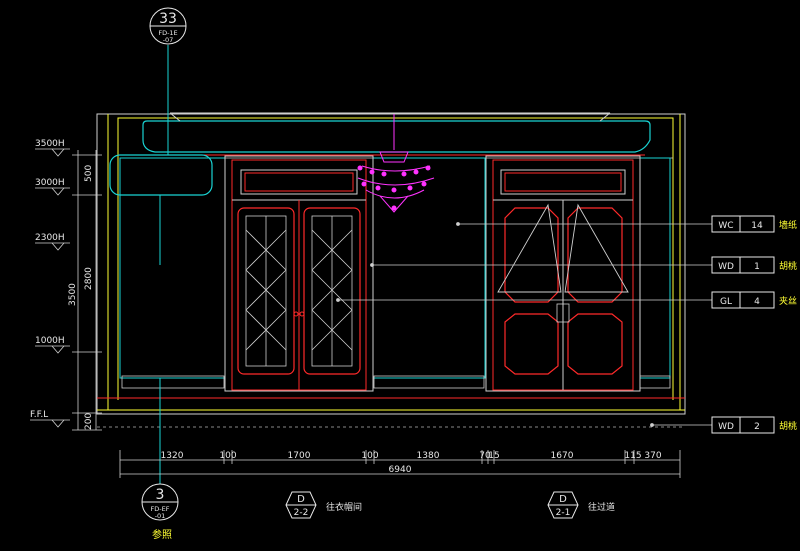 This screenshot has height=551, width=800. Describe the element at coordinates (50, 238) in the screenshot. I see `level-label: 2300H` at that location.